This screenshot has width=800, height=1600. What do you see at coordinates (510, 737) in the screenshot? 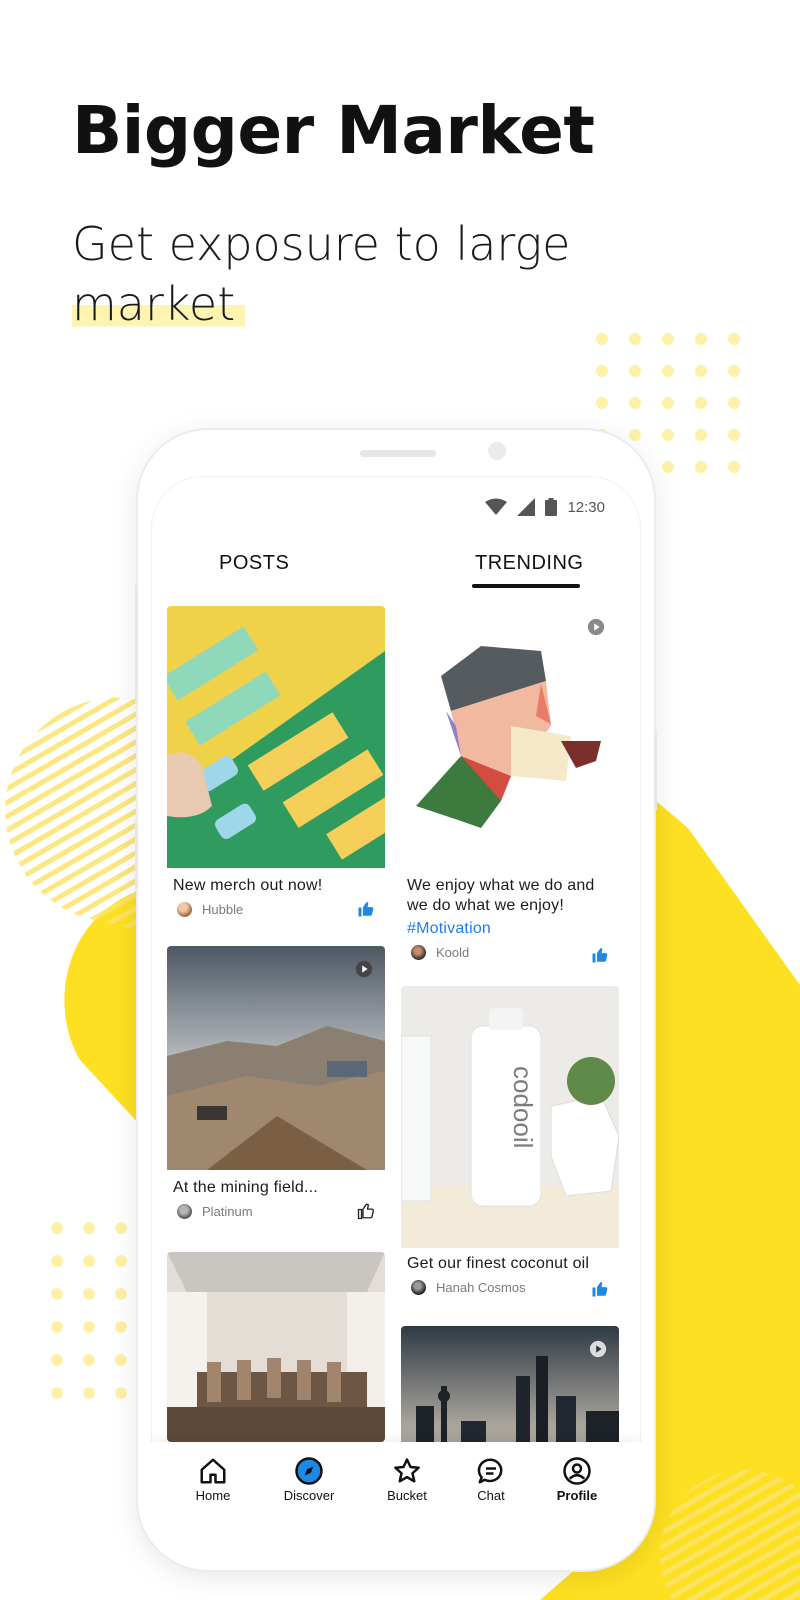
I see `trending-image` at bounding box center [510, 737].